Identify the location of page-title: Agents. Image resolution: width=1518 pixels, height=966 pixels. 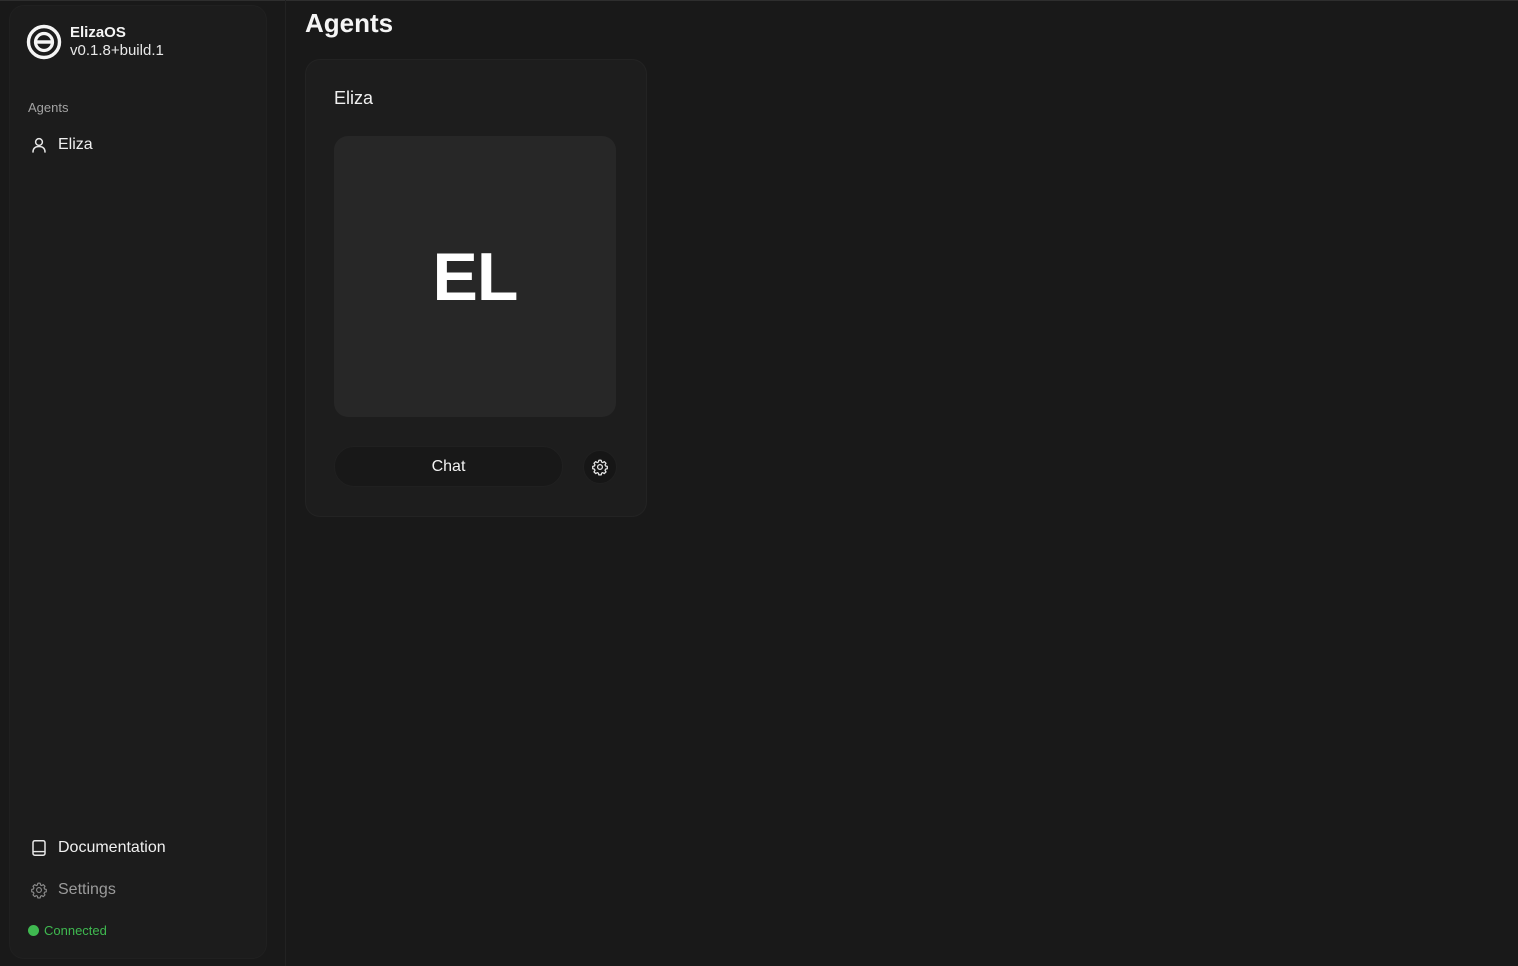
(349, 23).